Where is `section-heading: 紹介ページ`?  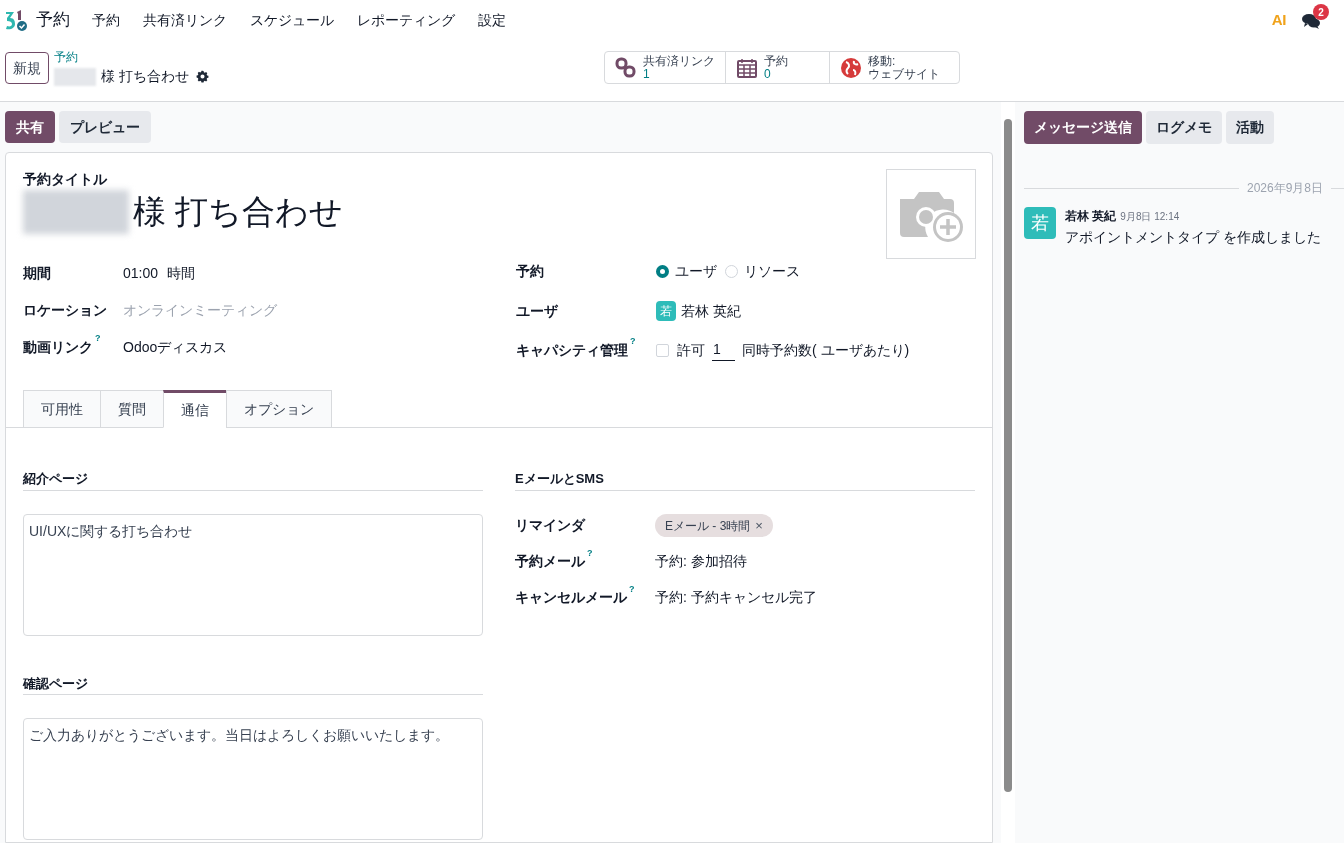 section-heading: 紹介ページ is located at coordinates (253, 480).